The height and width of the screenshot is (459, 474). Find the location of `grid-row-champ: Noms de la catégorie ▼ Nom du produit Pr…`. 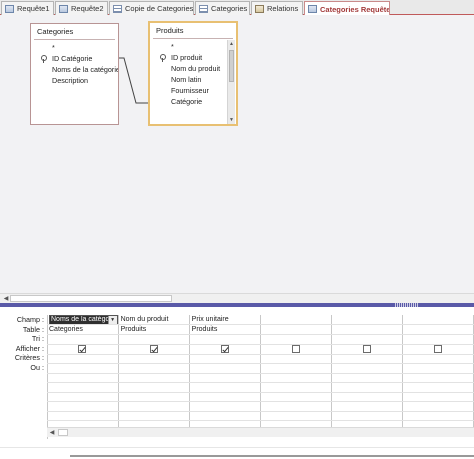

grid-row-champ: Noms de la catégorie ▼ Nom du produit Pr… is located at coordinates (260, 320).